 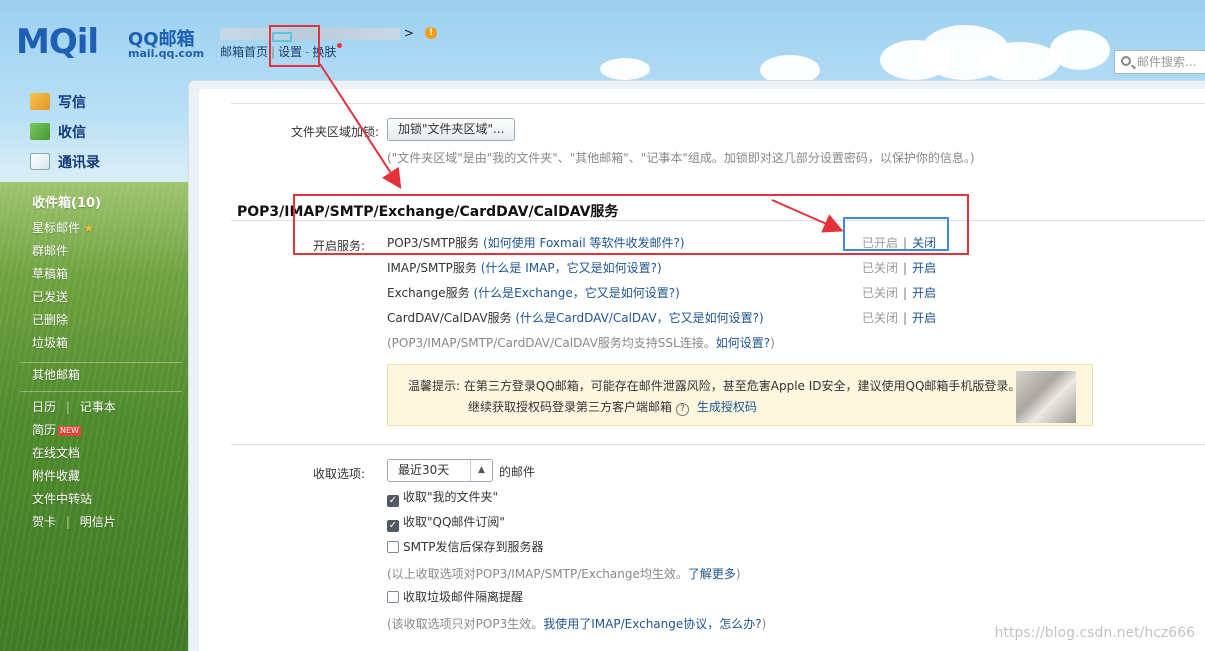 What do you see at coordinates (1094, 633) in the screenshot?
I see `watermark: https://blog.csdn.net/hcz666` at bounding box center [1094, 633].